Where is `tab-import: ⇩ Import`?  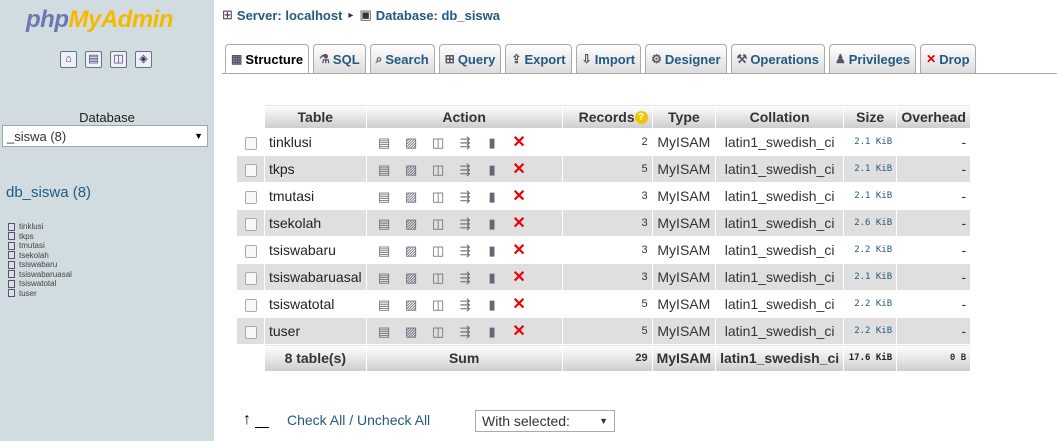
tab-import: ⇩ Import is located at coordinates (608, 58).